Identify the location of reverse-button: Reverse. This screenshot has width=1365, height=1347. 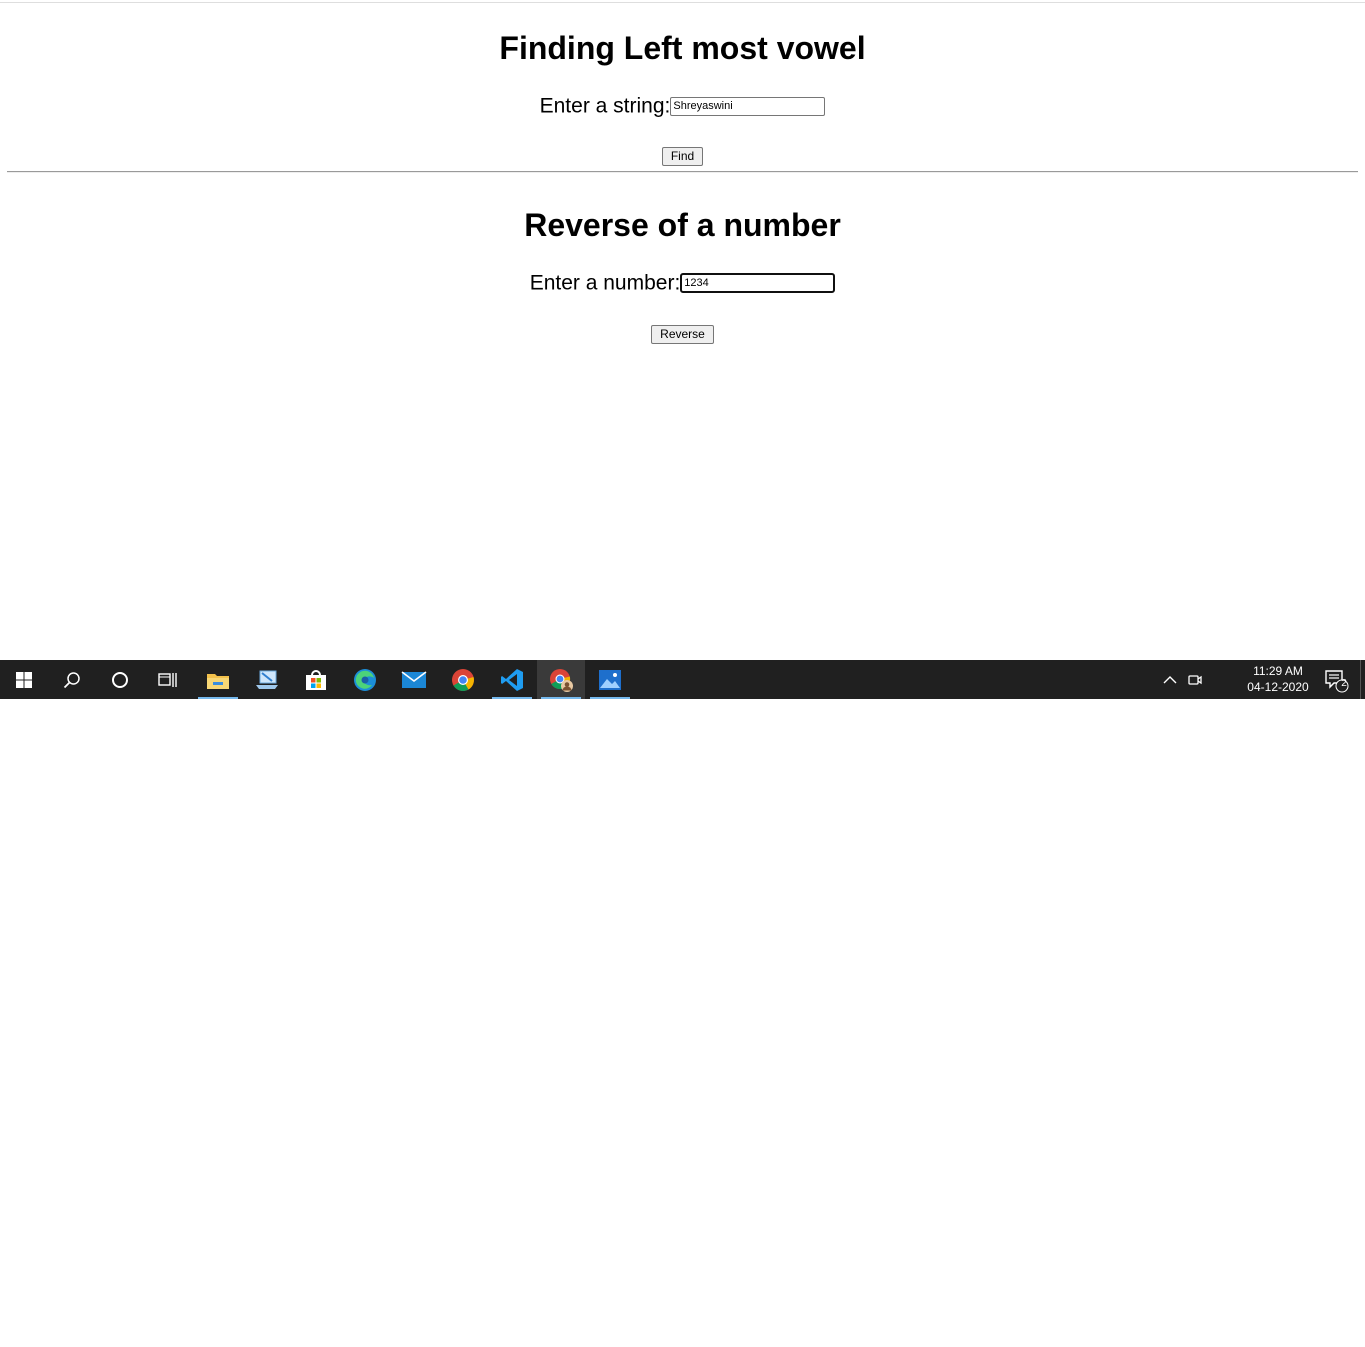
(682, 334).